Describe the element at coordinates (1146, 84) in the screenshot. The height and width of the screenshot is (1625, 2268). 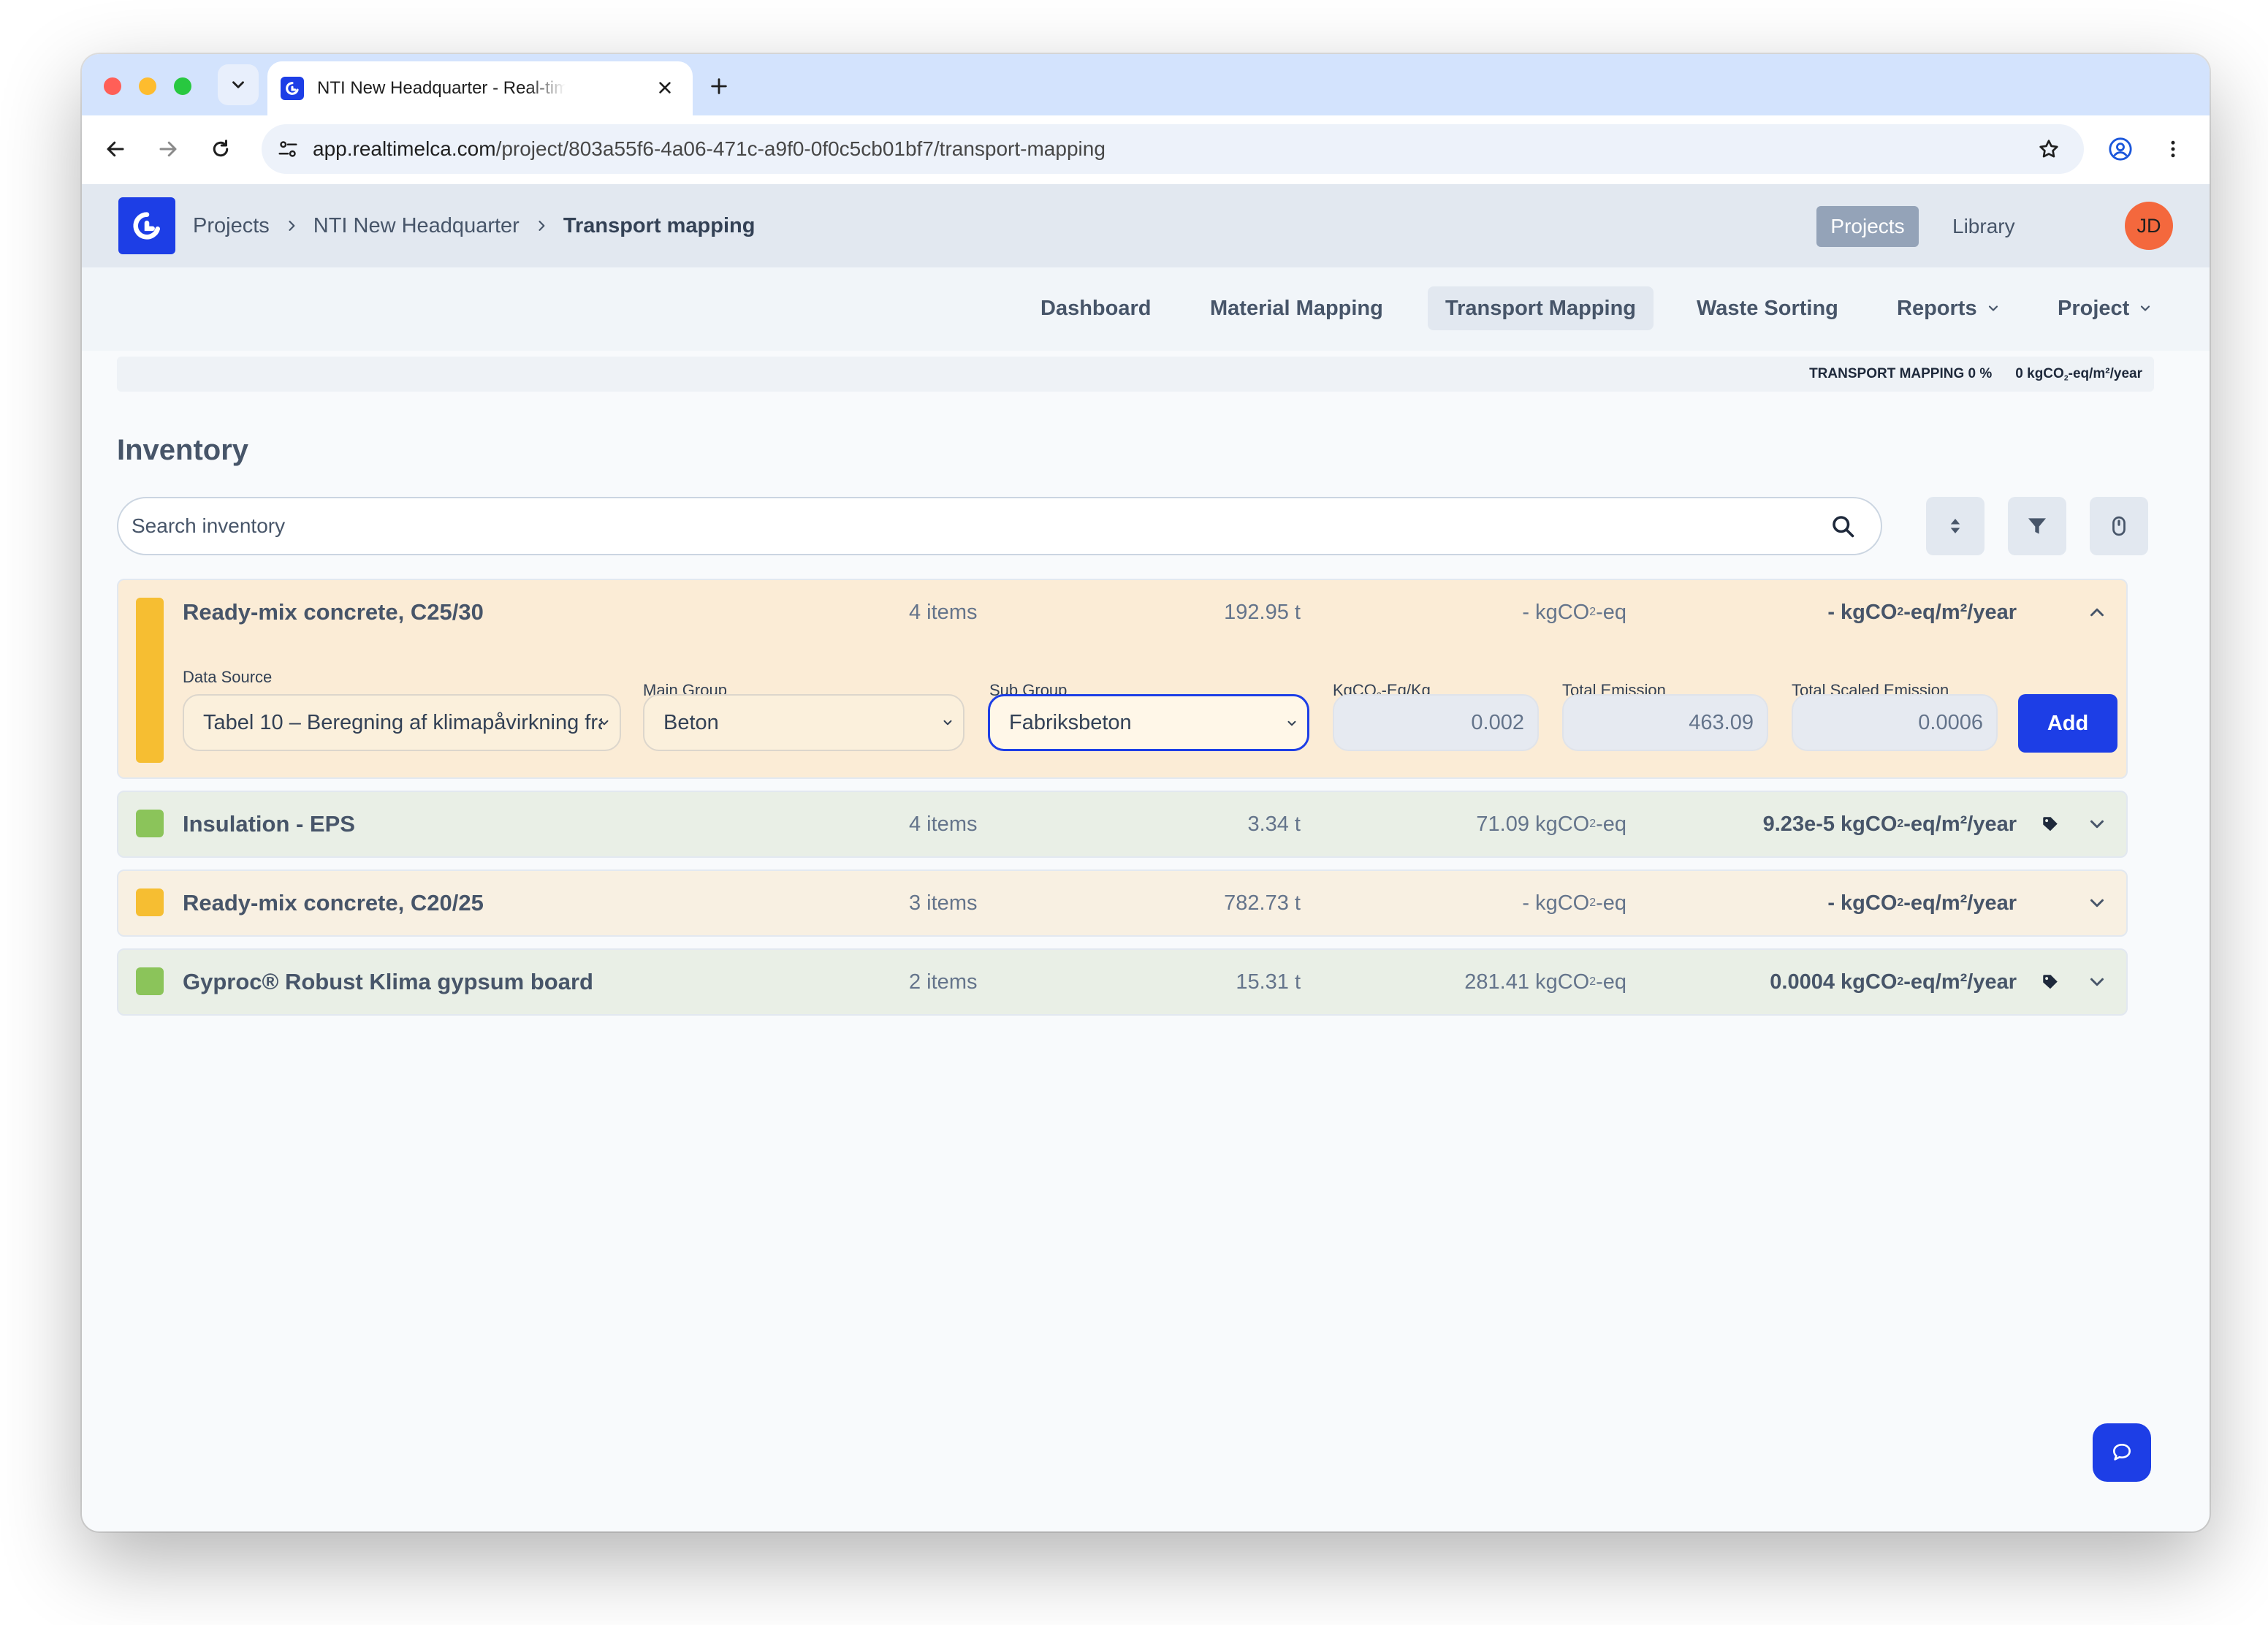
I see `tab-strip: NTI New Headquarter - Real-time LCA` at that location.